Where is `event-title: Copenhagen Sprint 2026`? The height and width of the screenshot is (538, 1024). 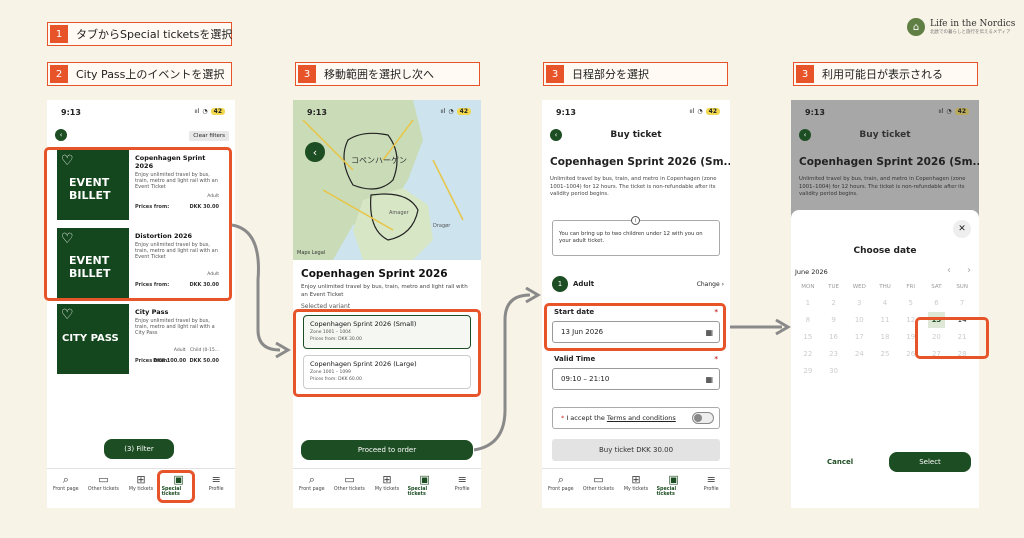
event-title: Copenhagen Sprint 2026 is located at coordinates (374, 274).